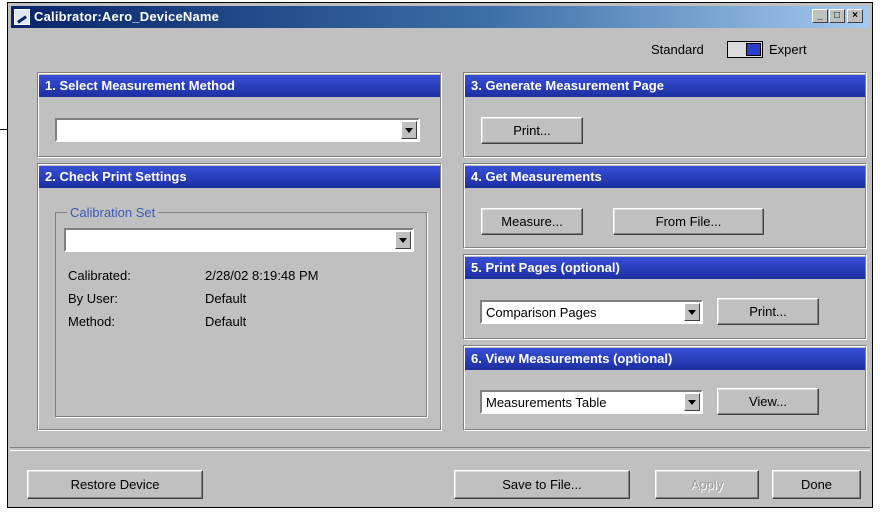 This screenshot has width=887, height=514. I want to click on step2-header: 2. Check Print Settings, so click(239, 177).